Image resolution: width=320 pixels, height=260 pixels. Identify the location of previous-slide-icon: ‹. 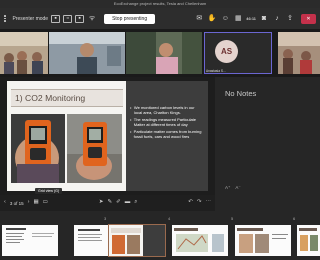
(5, 203).